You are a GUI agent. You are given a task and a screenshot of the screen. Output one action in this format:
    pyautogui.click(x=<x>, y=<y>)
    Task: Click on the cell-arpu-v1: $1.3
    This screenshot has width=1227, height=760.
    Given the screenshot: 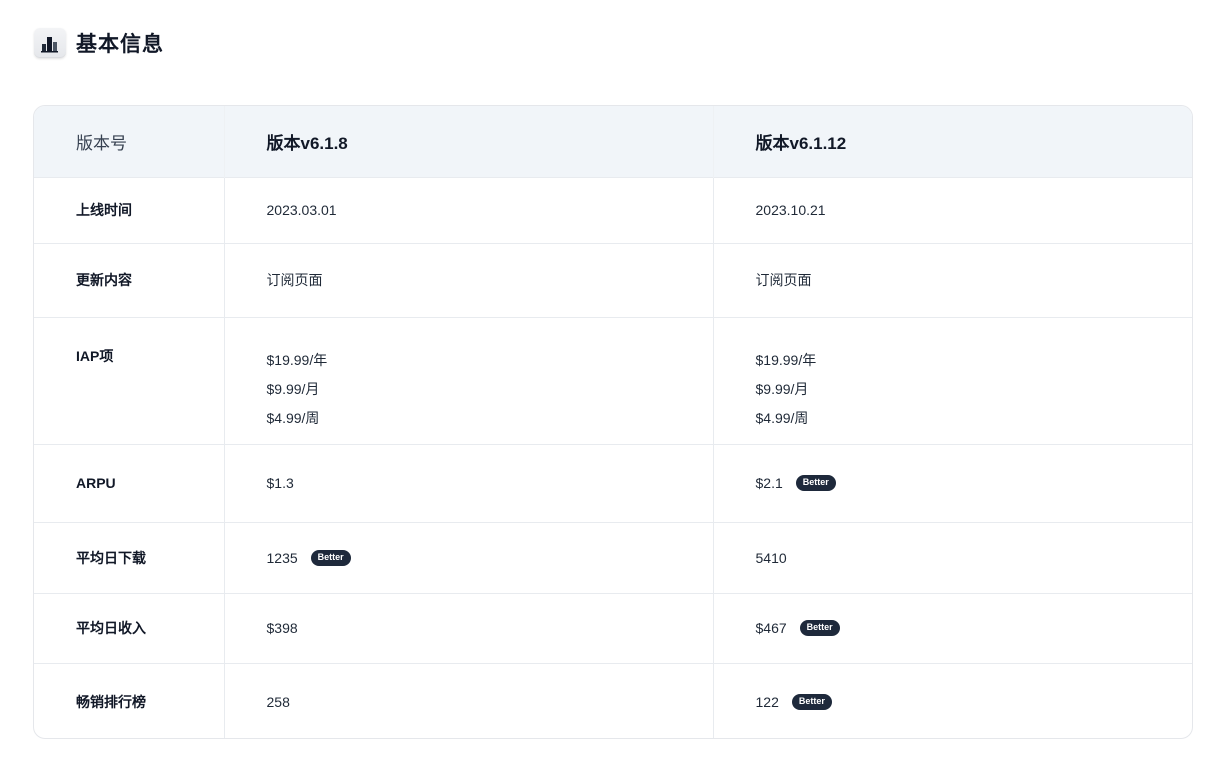 What is the action you would take?
    pyautogui.click(x=468, y=482)
    